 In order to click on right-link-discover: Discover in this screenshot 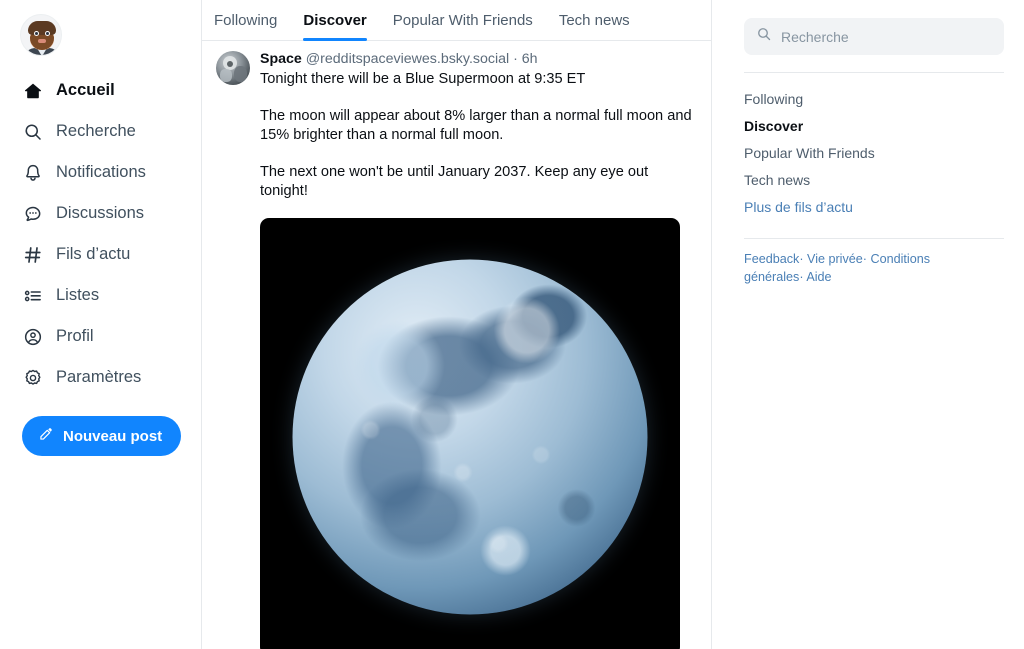, I will do `click(874, 126)`.